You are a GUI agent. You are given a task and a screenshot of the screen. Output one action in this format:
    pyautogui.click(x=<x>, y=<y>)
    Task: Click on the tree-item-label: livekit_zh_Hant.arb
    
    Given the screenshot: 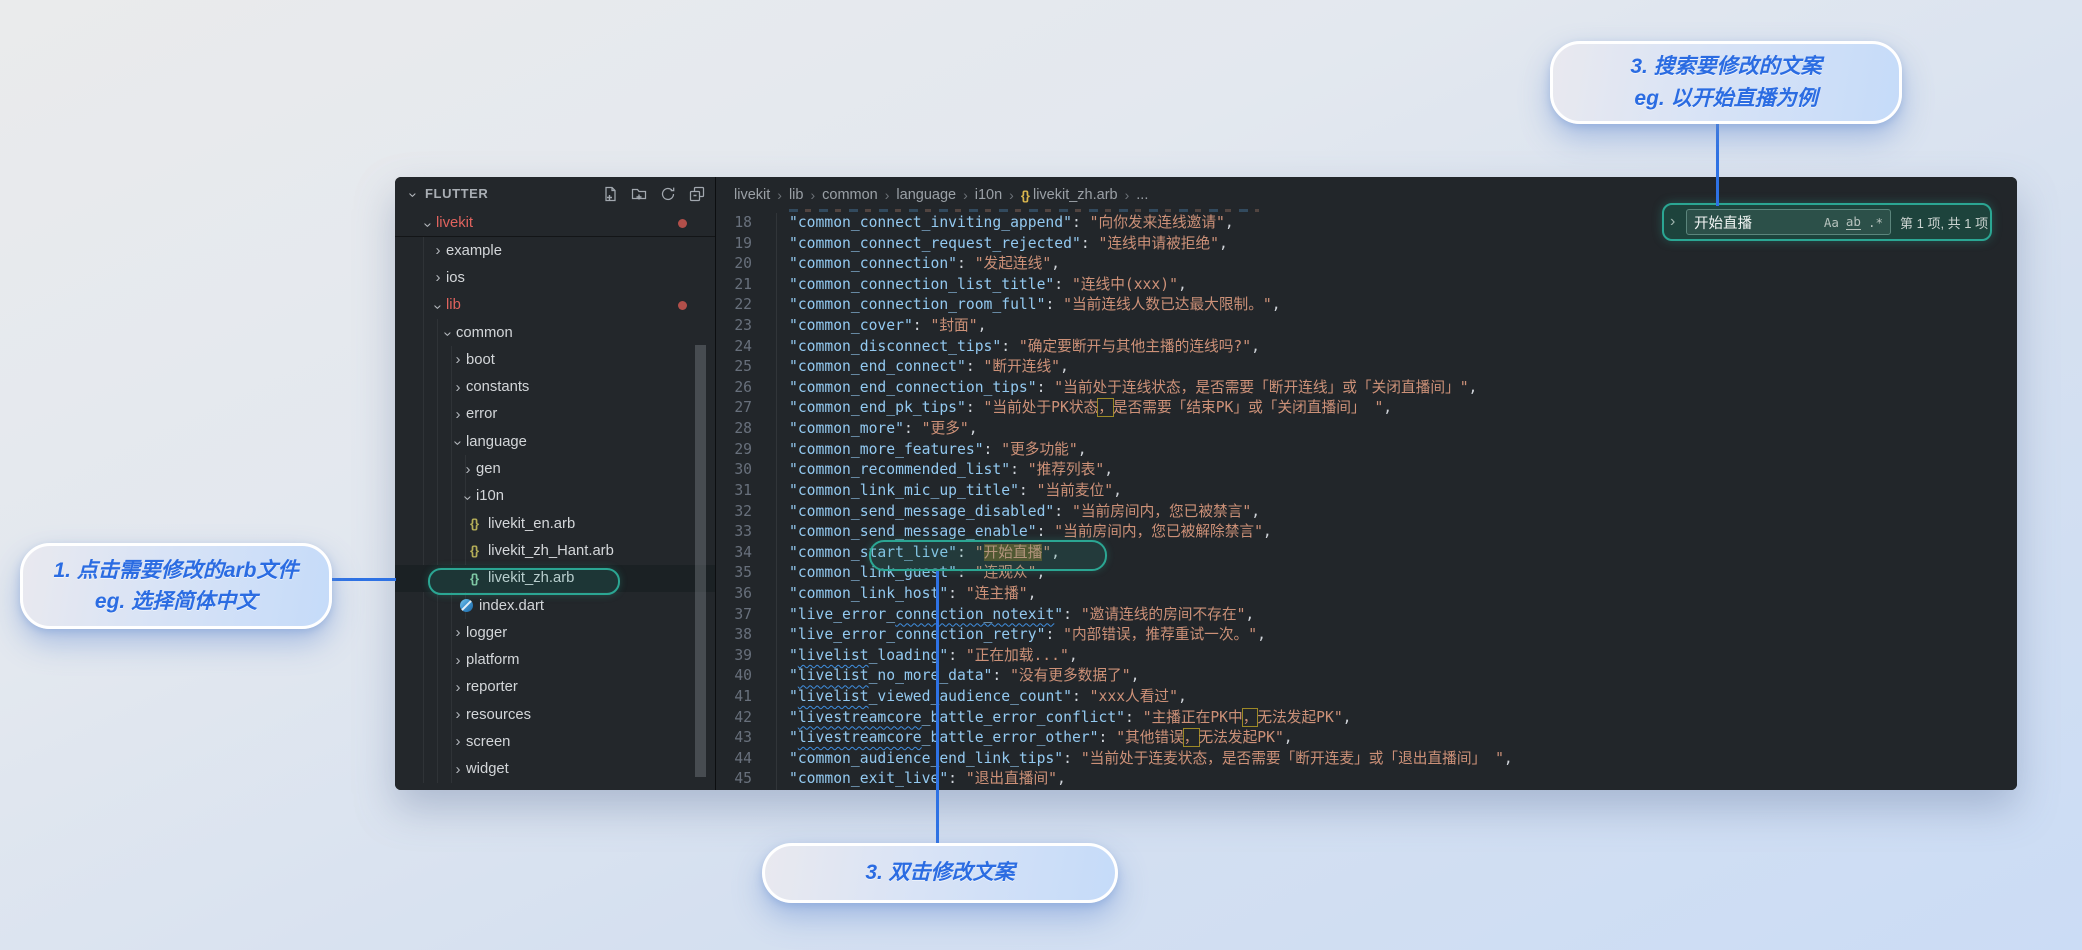 What is the action you would take?
    pyautogui.click(x=551, y=550)
    